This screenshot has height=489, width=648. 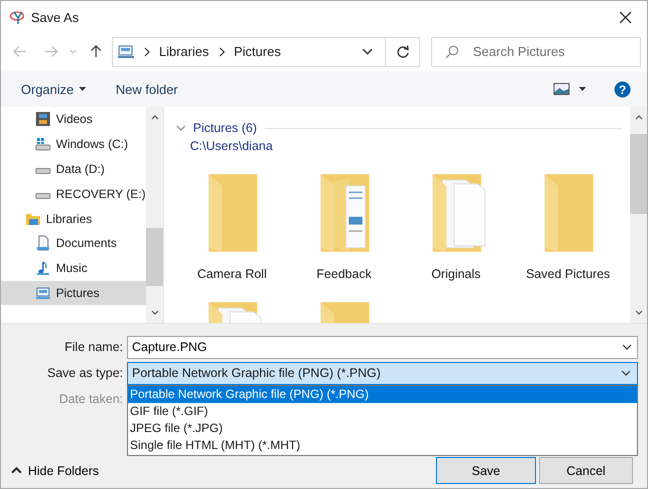 I want to click on dropdown-option: Portable Network Graphic file (PNG) (*.PNG), so click(x=382, y=394).